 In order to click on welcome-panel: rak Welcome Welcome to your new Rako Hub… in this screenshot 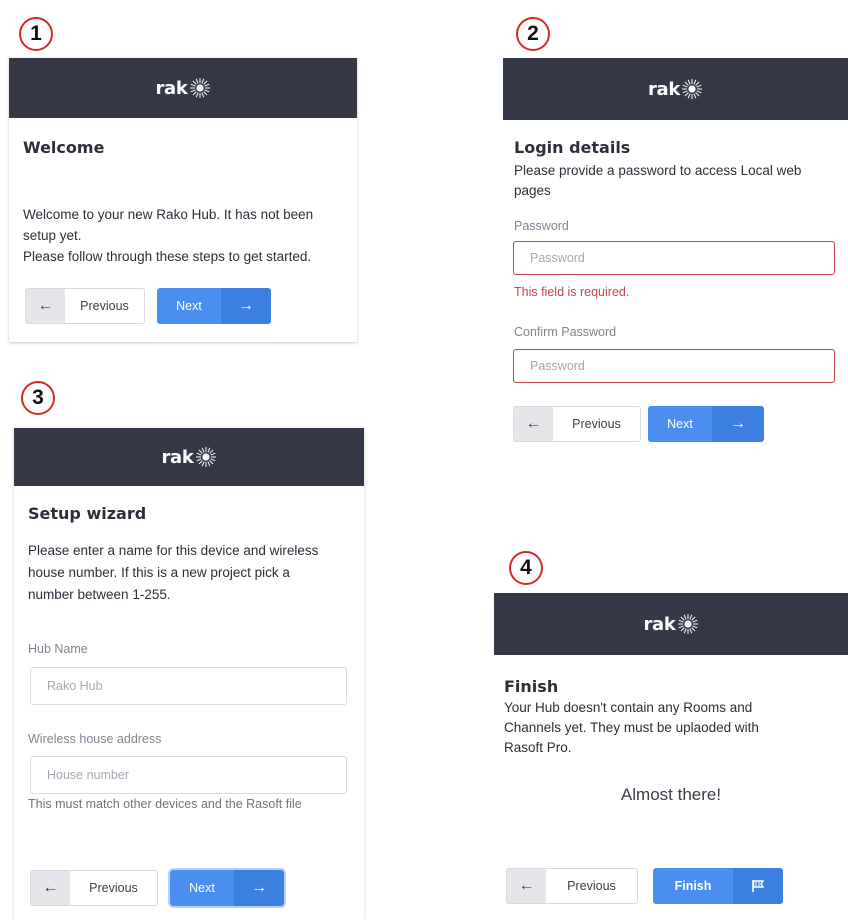, I will do `click(183, 200)`.